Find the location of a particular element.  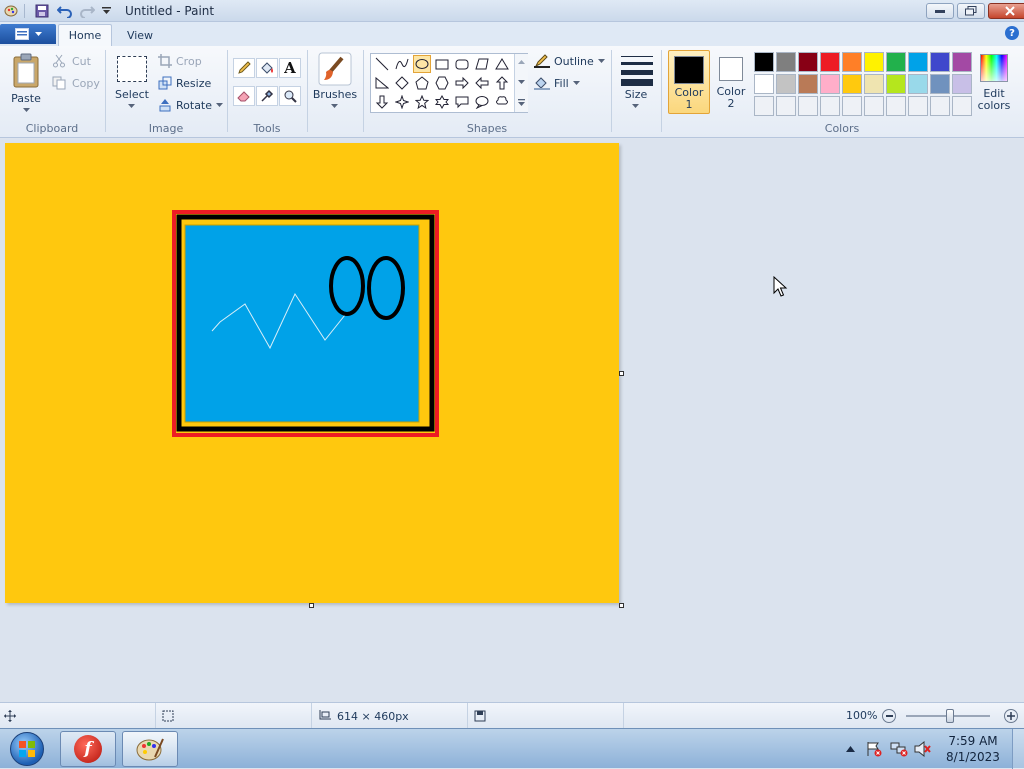

select-button: Select is located at coordinates (132, 83).